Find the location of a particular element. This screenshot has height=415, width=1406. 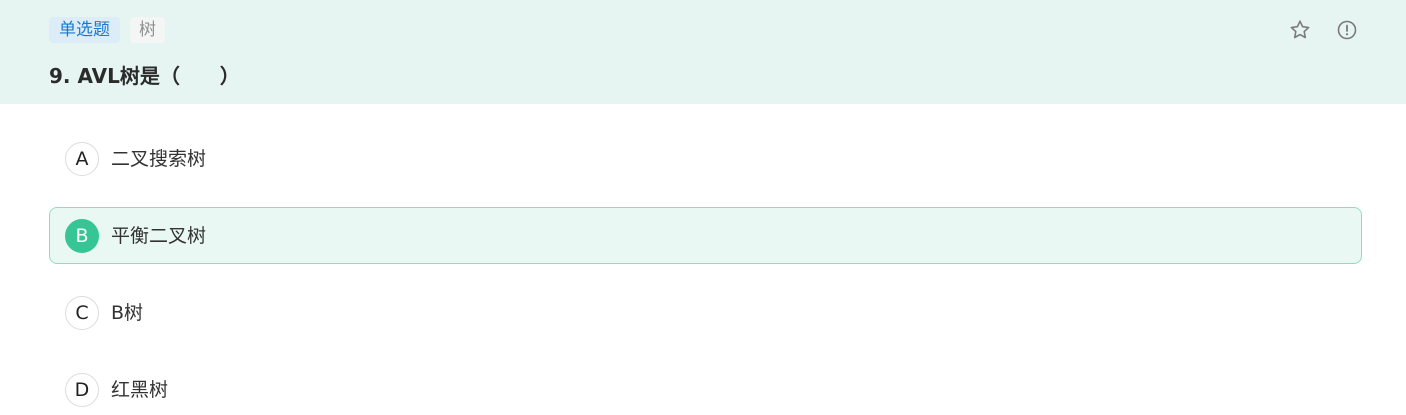

option-c: C B树 is located at coordinates (705, 312).